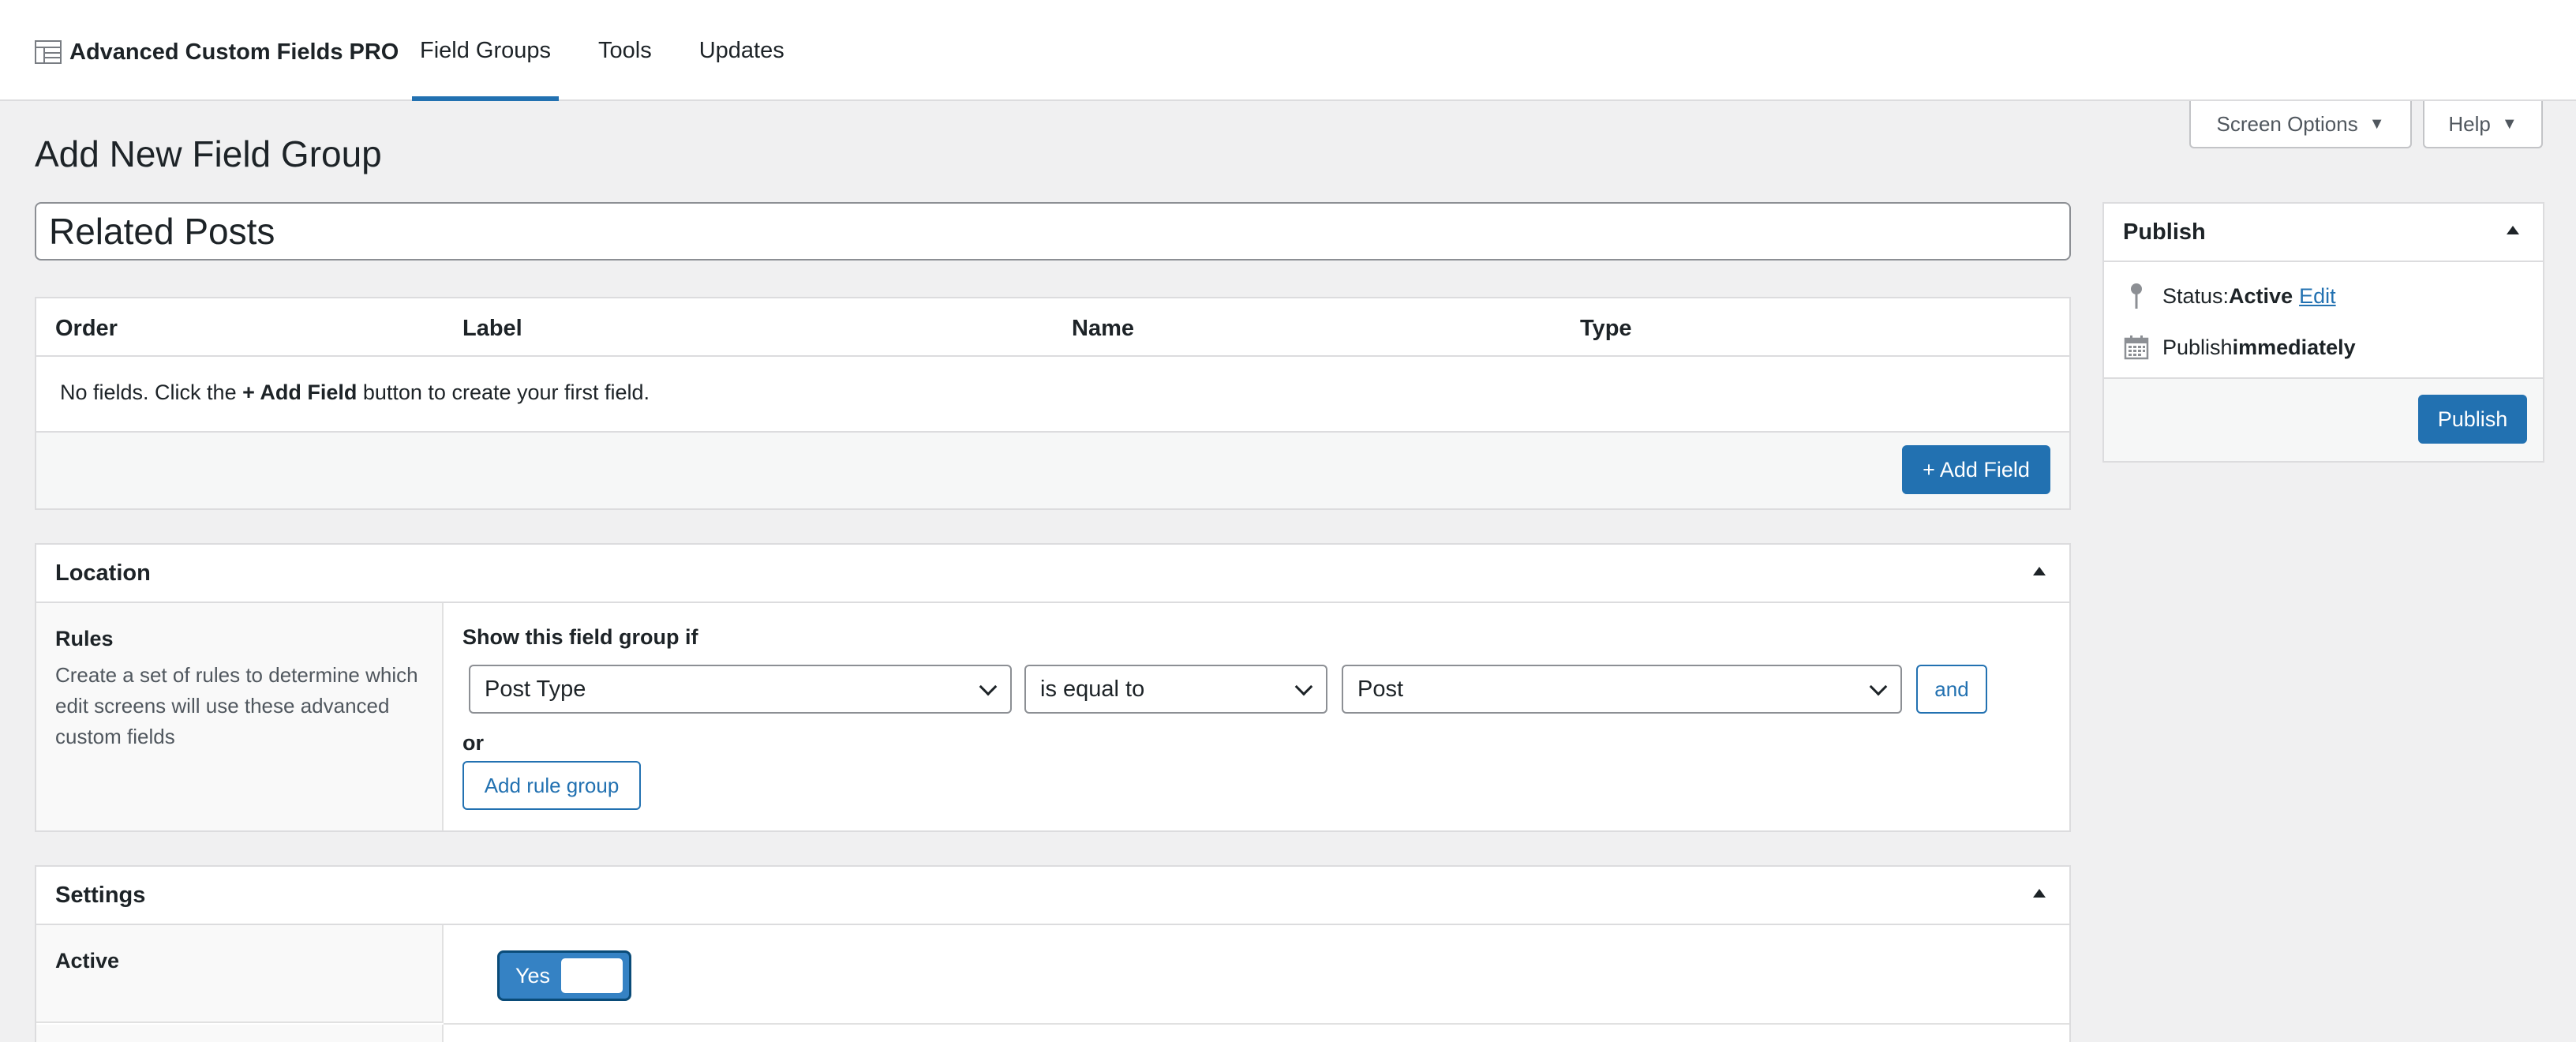 The width and height of the screenshot is (2576, 1042). What do you see at coordinates (535, 689) in the screenshot?
I see `rule-param-value: Post Type` at bounding box center [535, 689].